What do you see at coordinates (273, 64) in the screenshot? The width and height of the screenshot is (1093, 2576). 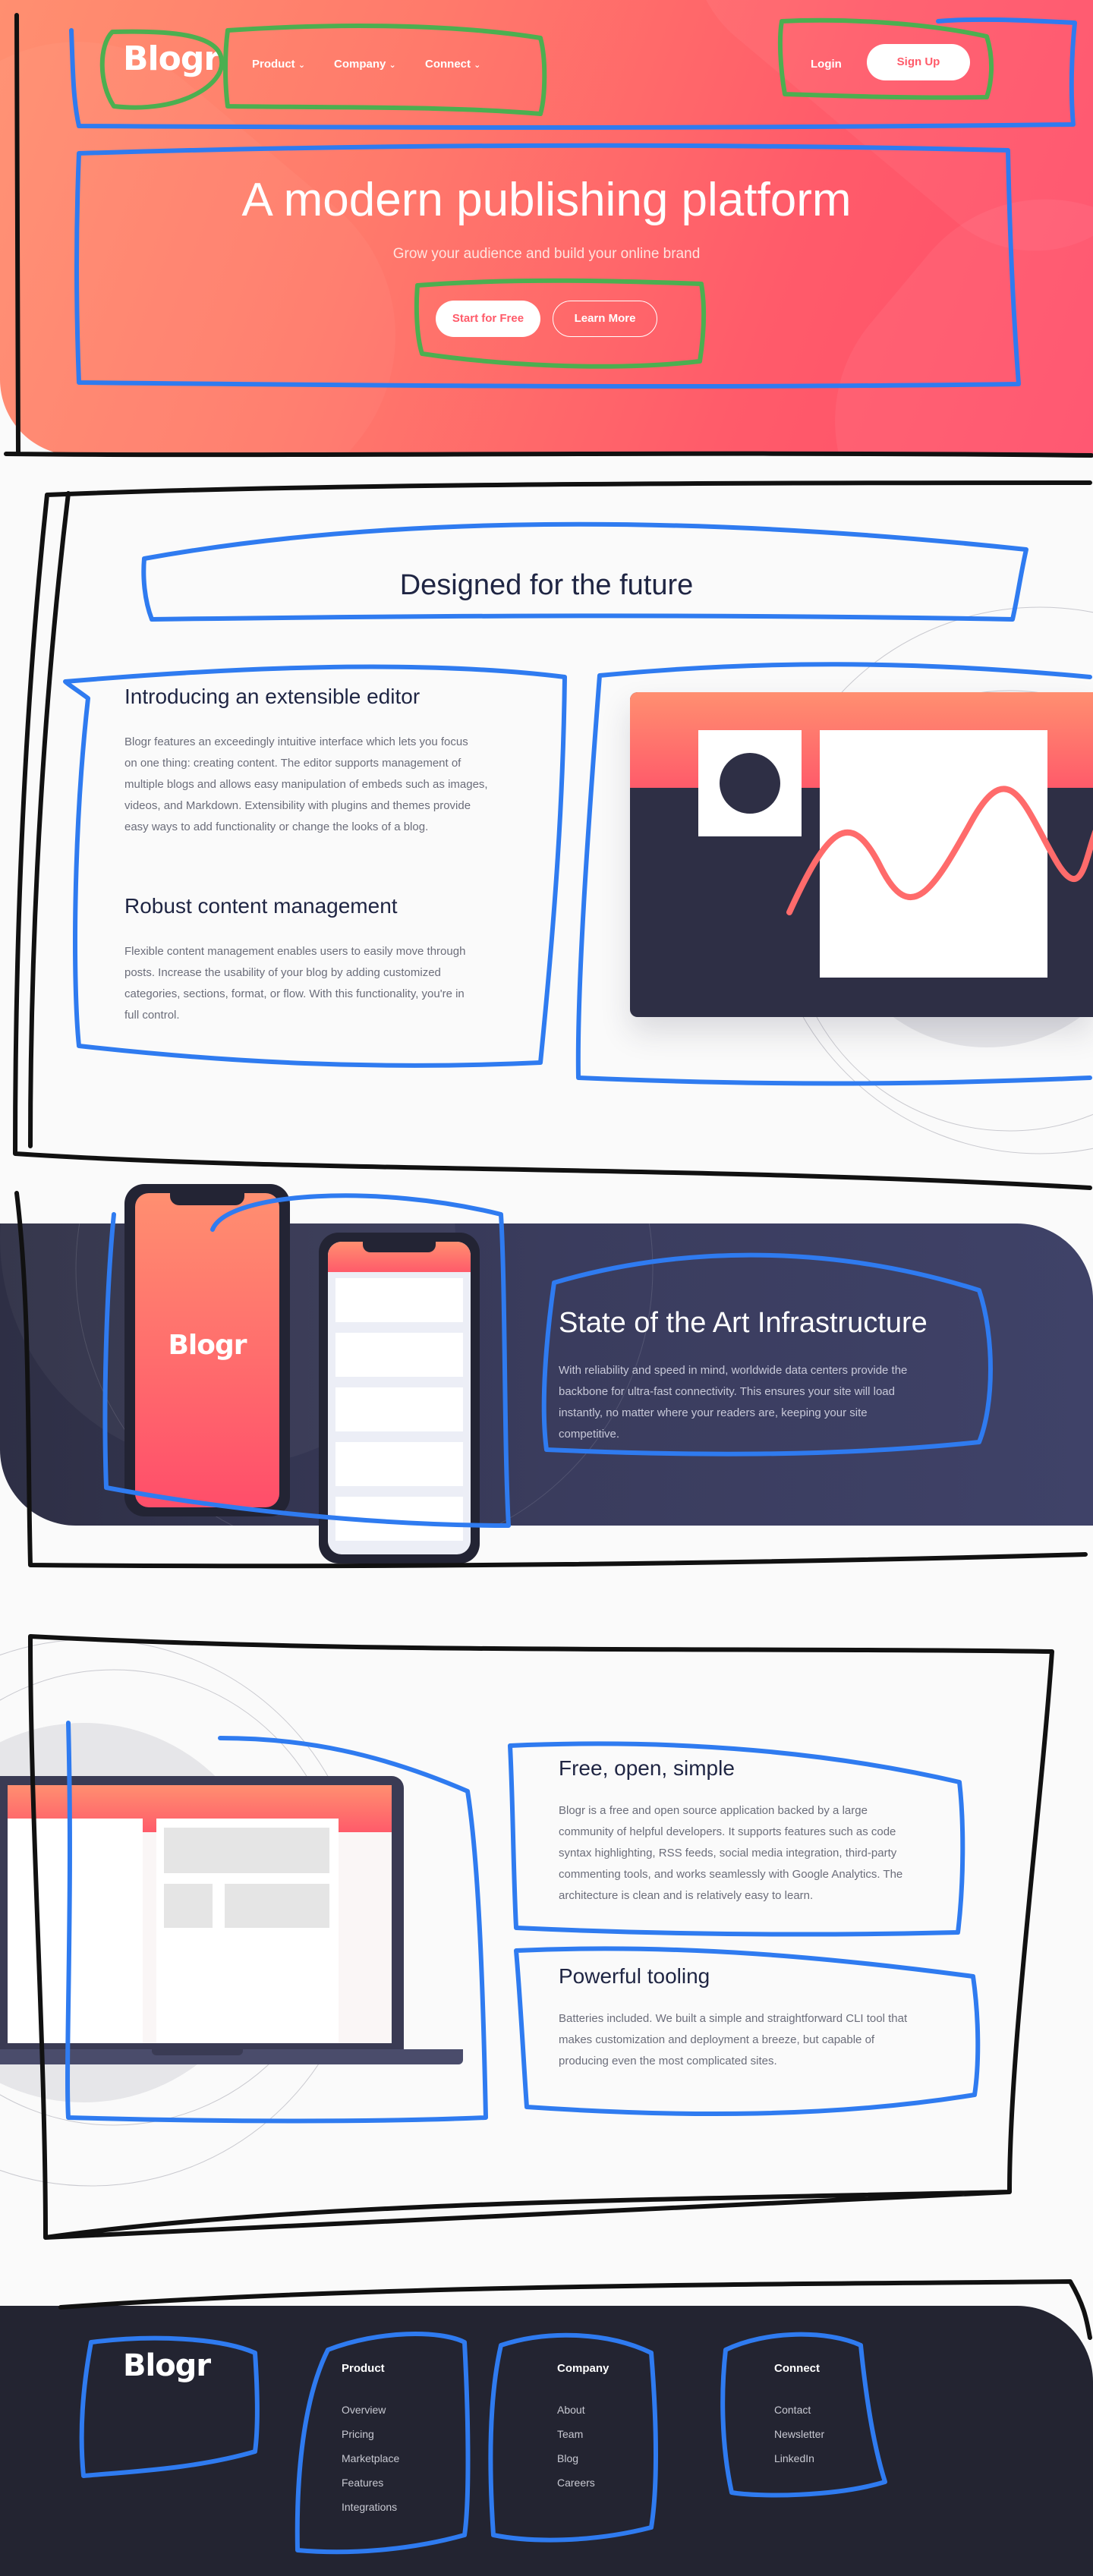 I see `nav-product-label: Product` at bounding box center [273, 64].